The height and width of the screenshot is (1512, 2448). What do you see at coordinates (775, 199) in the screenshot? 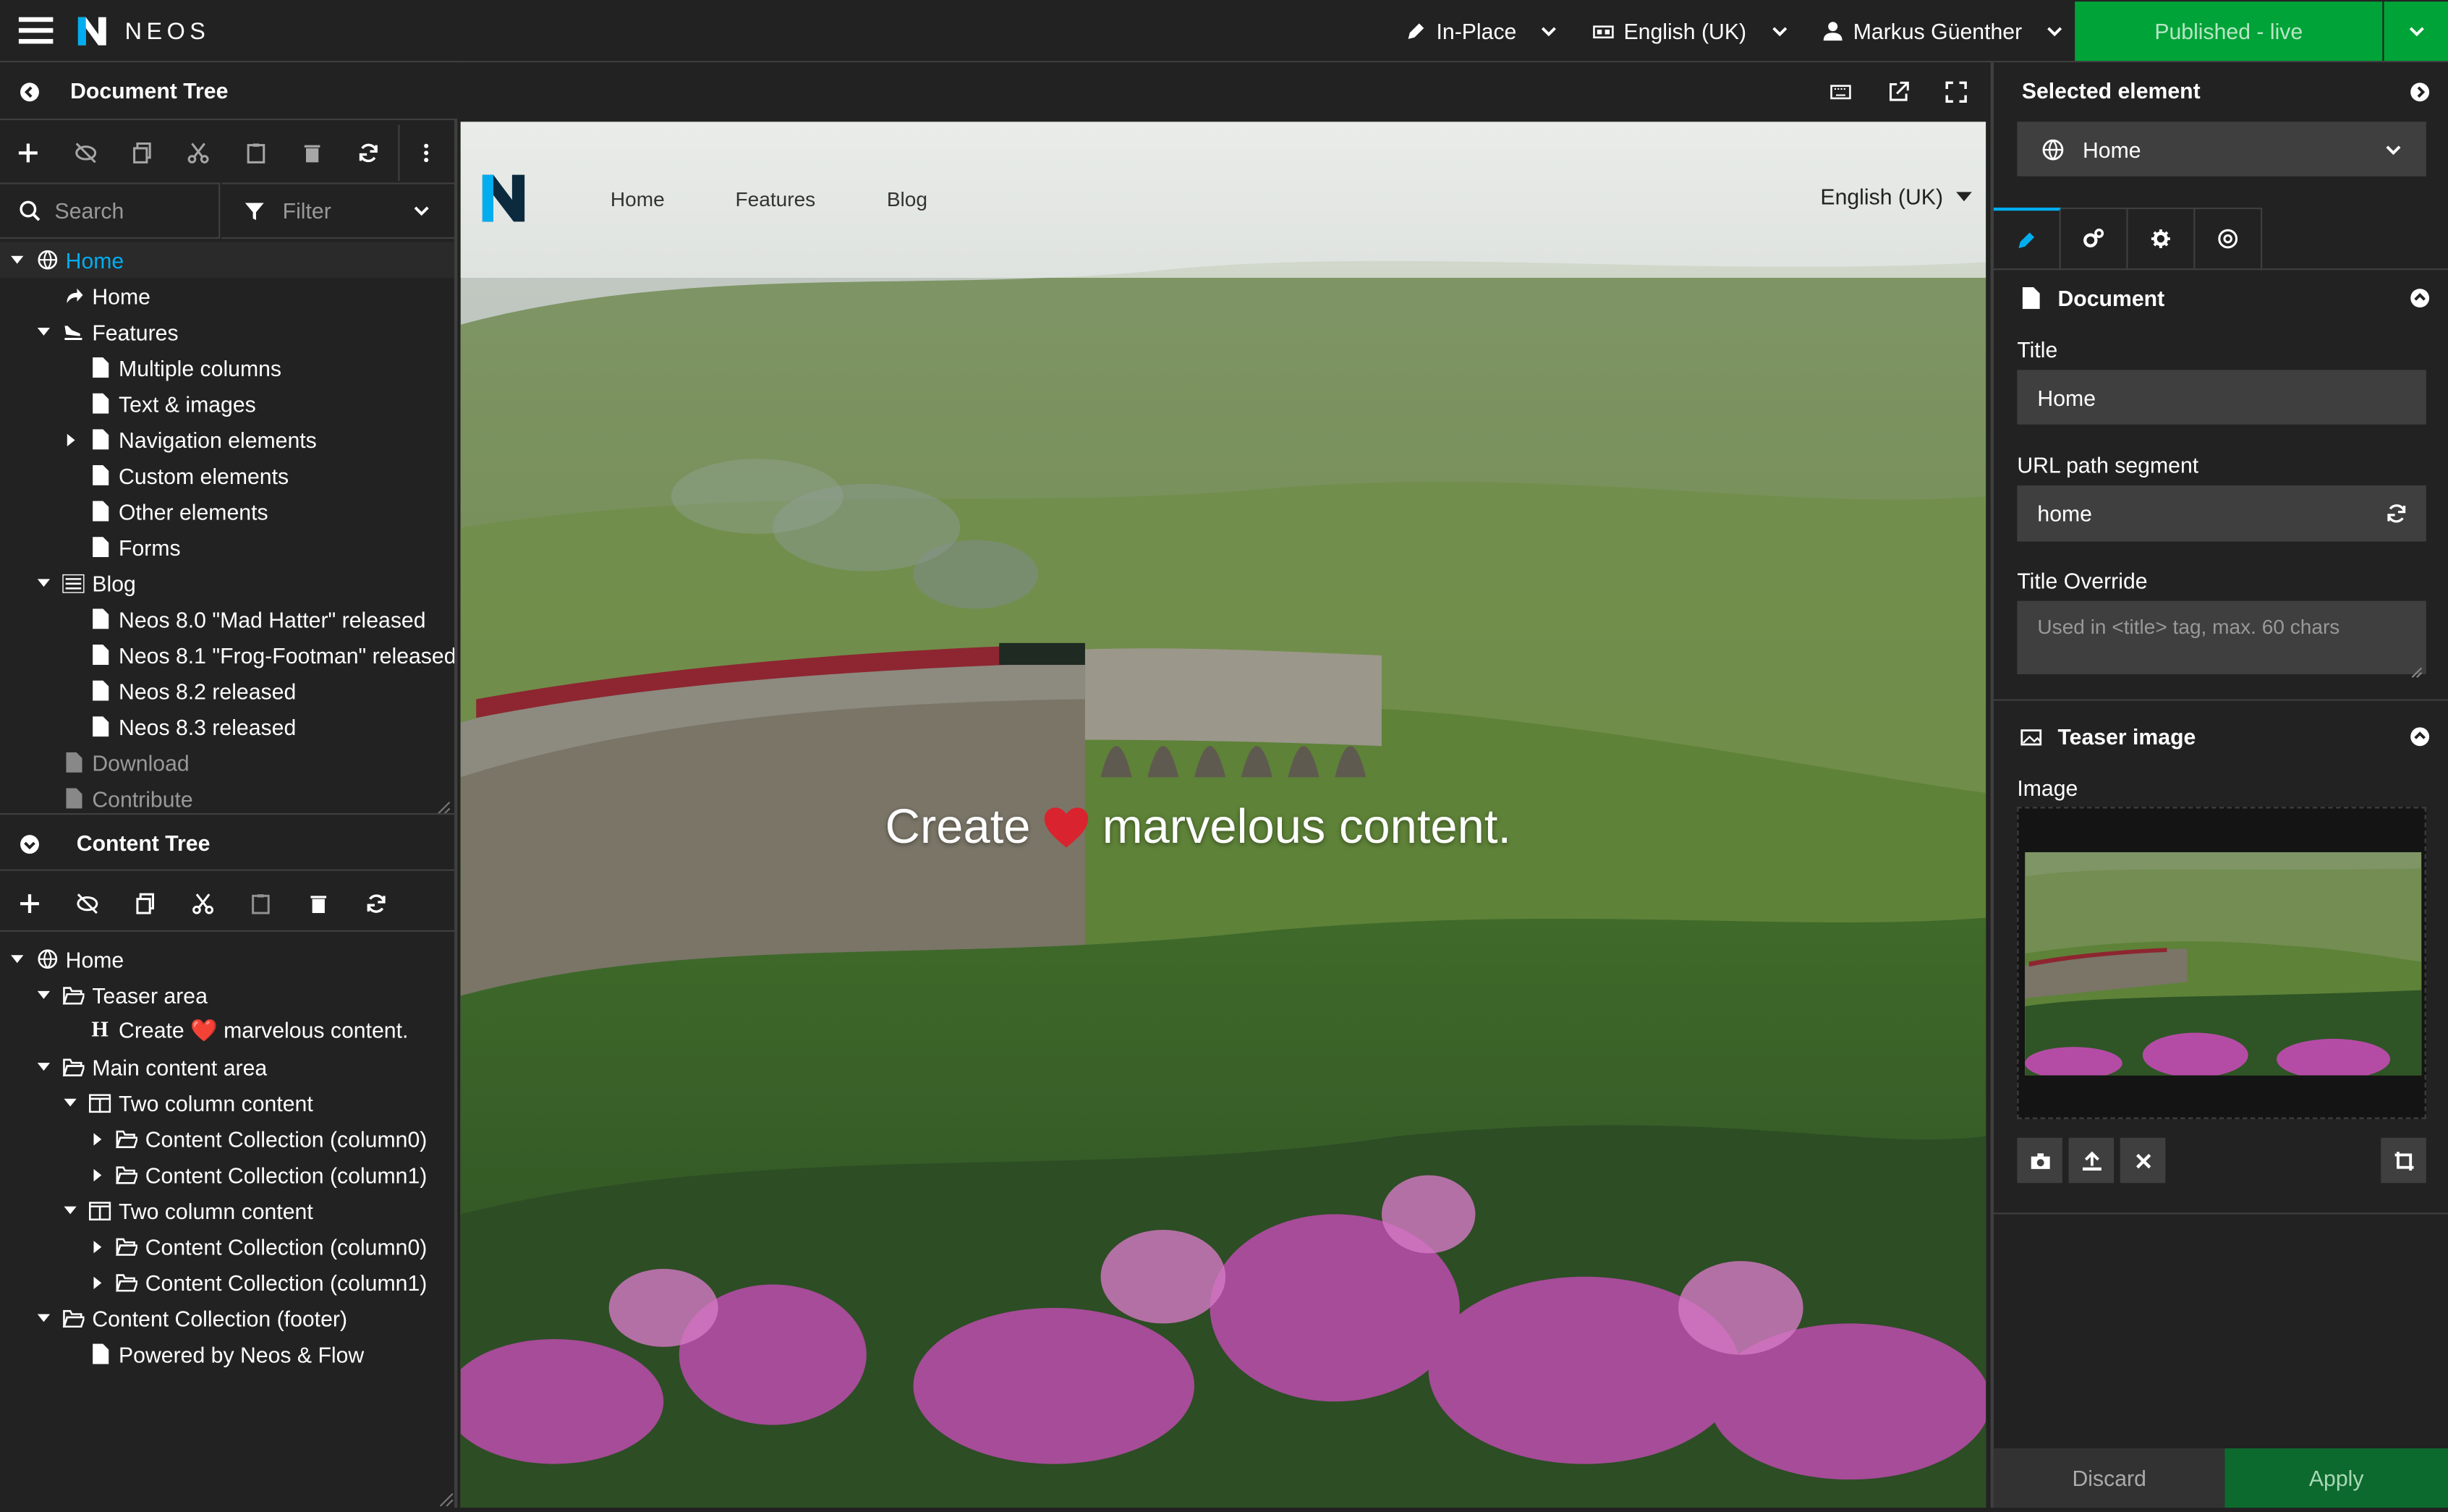
I see `site-nav-features: Features` at bounding box center [775, 199].